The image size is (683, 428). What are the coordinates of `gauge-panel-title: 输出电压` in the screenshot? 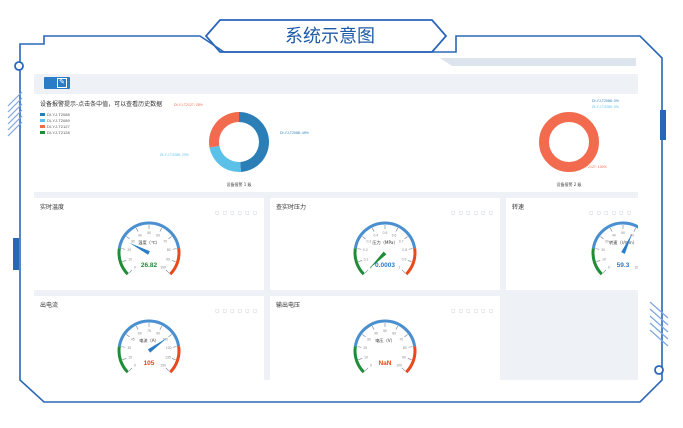 It's located at (288, 305).